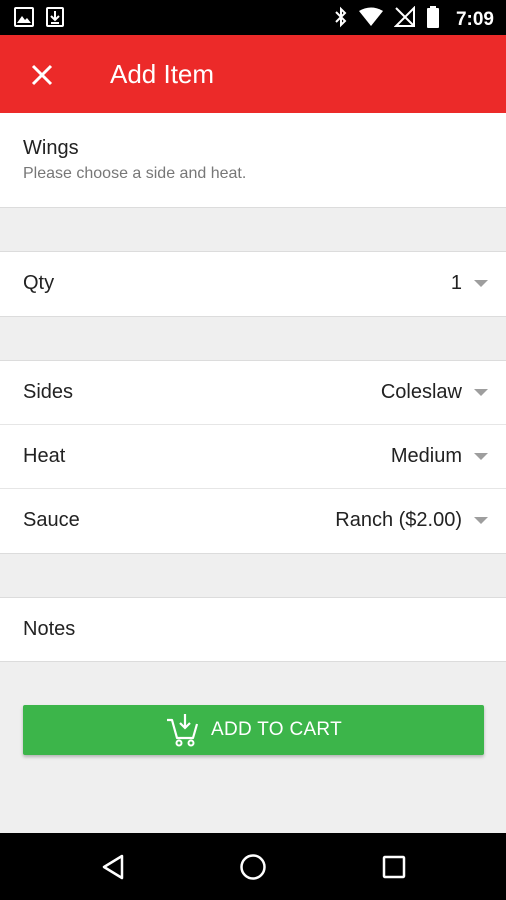 Image resolution: width=506 pixels, height=900 pixels. Describe the element at coordinates (49, 629) in the screenshot. I see `notes-label: Notes` at that location.